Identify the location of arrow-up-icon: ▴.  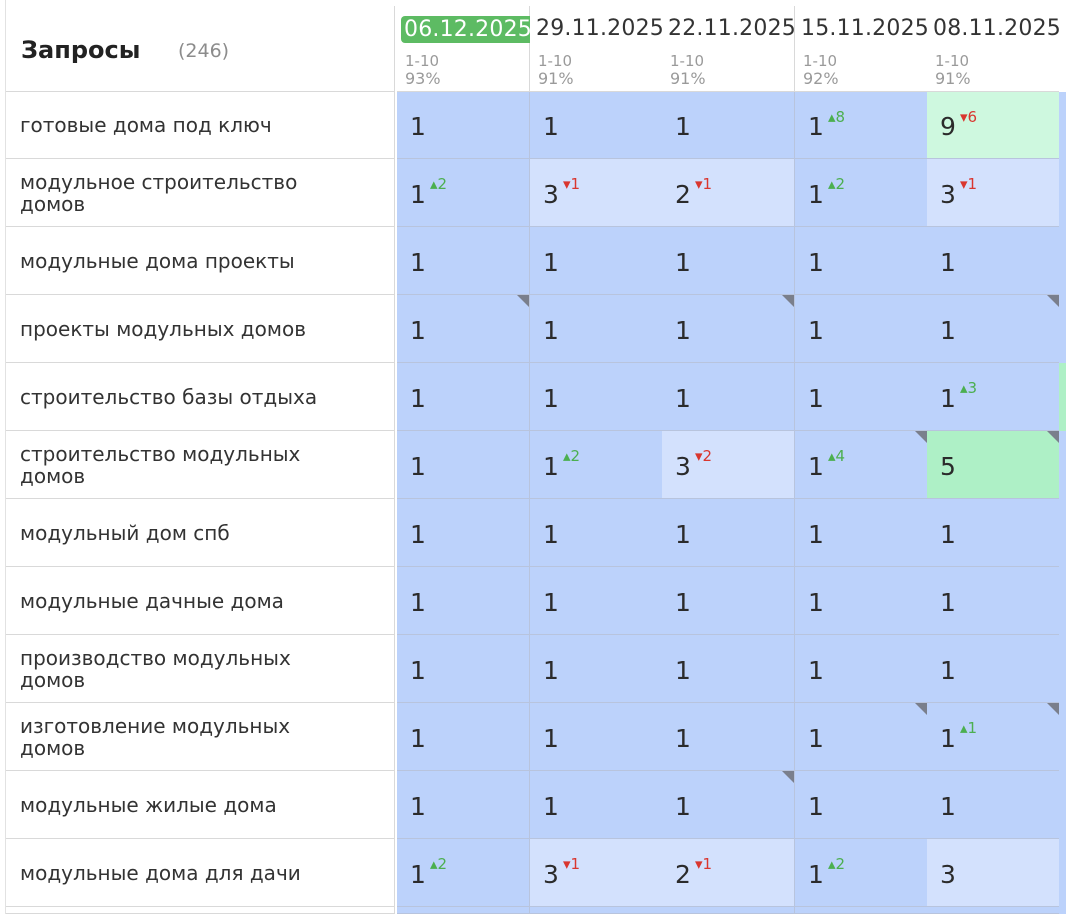
(832, 184).